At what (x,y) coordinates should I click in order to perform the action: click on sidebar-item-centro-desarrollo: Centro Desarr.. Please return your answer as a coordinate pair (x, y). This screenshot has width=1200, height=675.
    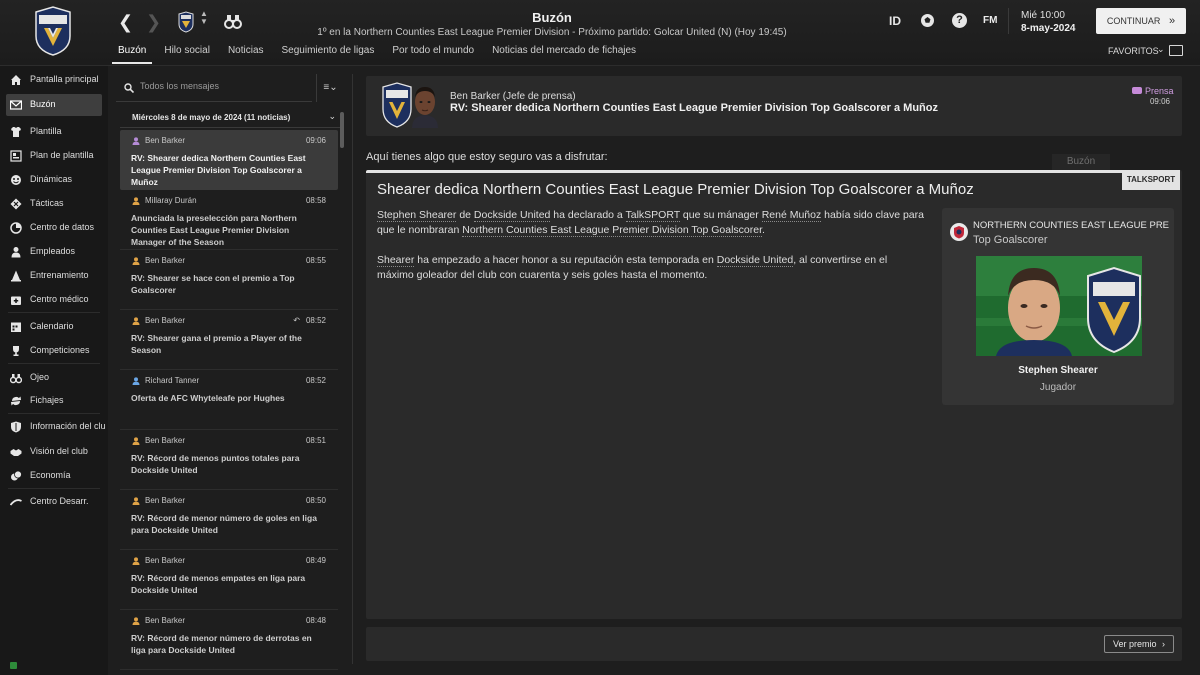
    Looking at the image, I should click on (54, 502).